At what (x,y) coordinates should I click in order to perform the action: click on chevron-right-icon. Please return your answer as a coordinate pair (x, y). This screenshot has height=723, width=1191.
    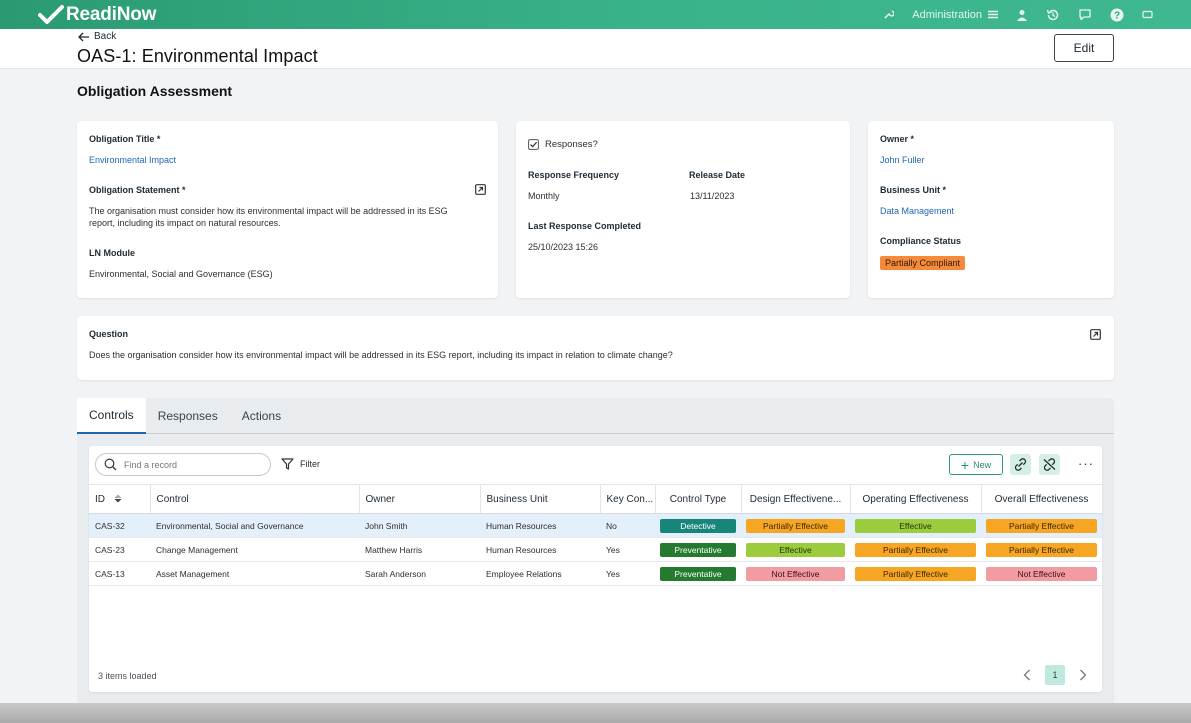
    Looking at the image, I should click on (1083, 675).